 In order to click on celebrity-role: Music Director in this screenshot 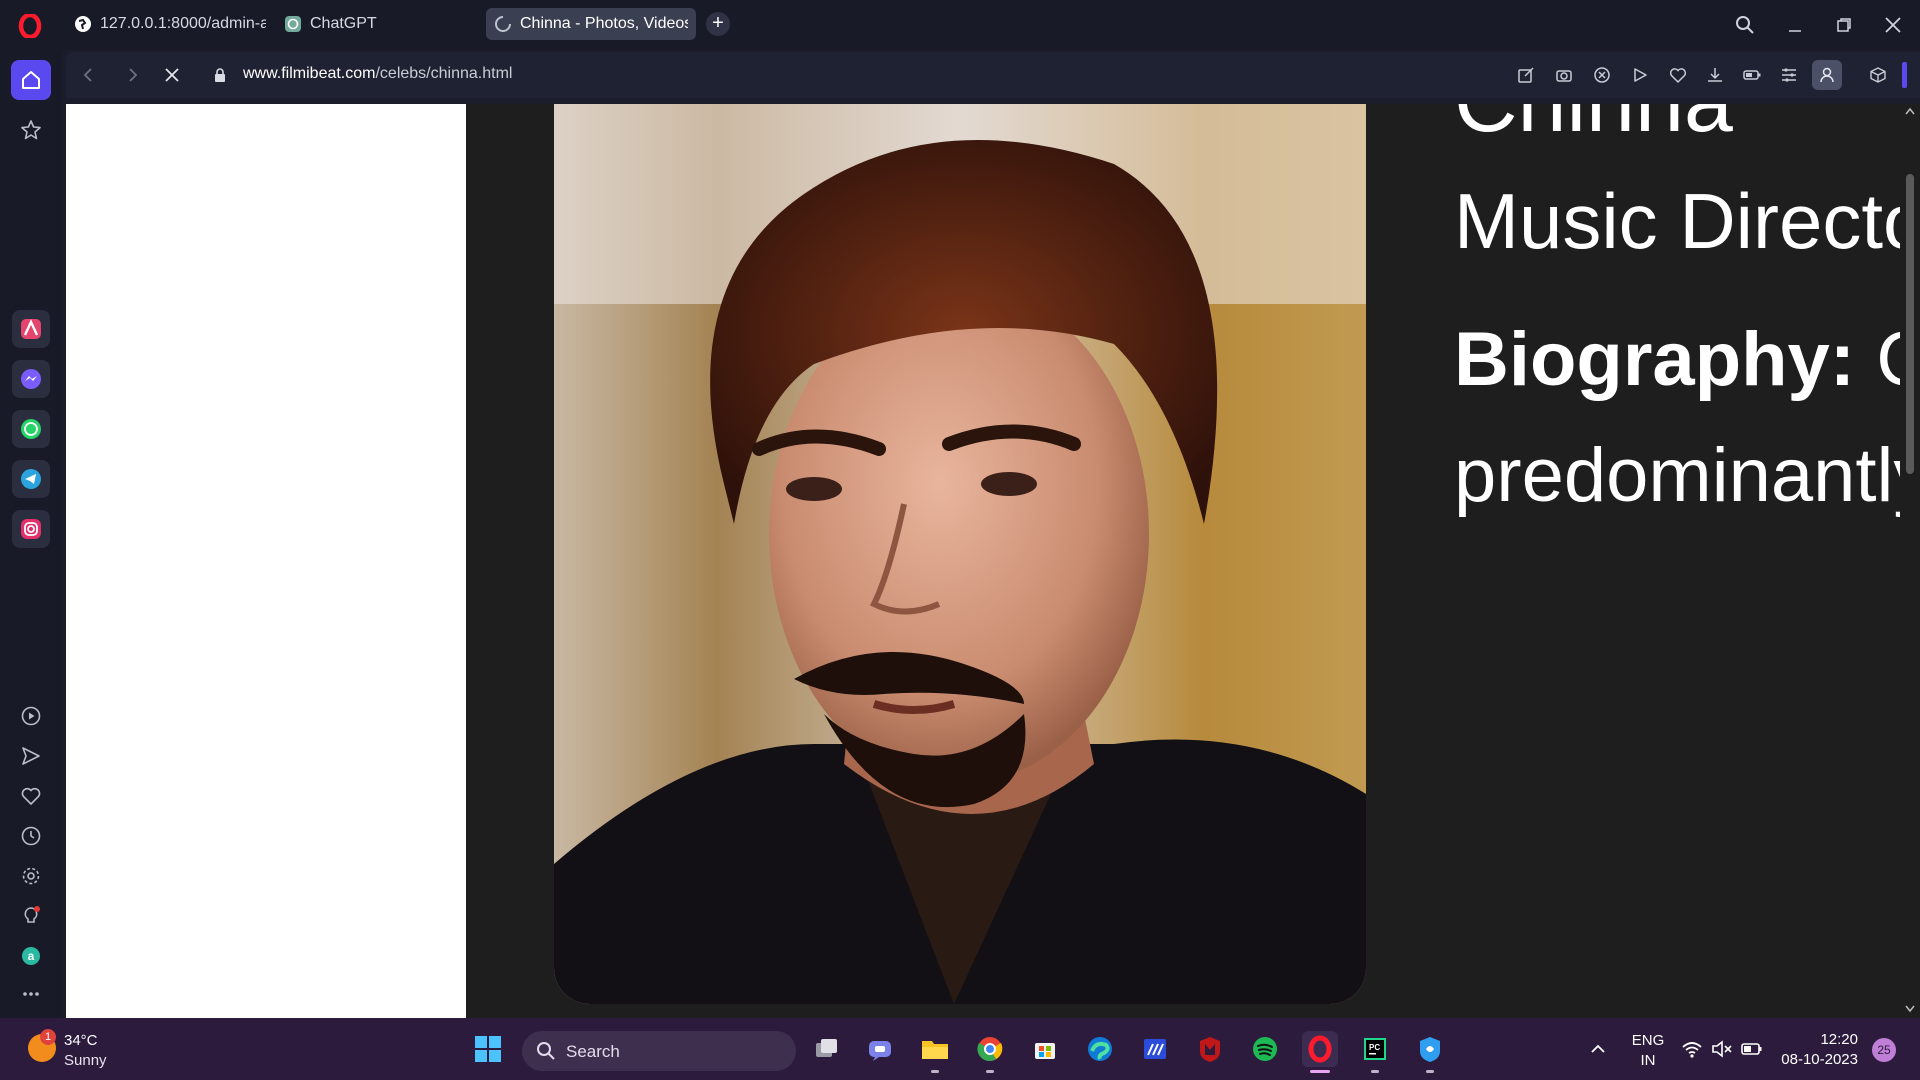, I will do `click(1677, 221)`.